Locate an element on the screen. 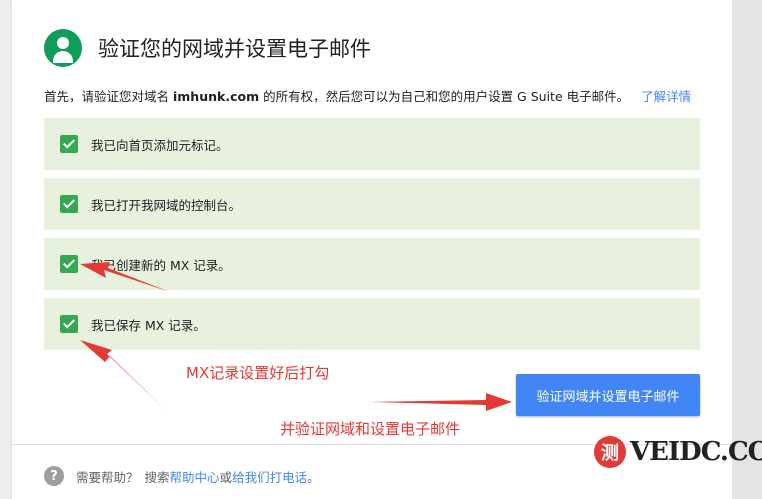 Image resolution: width=762 pixels, height=499 pixels. watermark-badge: 测 is located at coordinates (610, 452).